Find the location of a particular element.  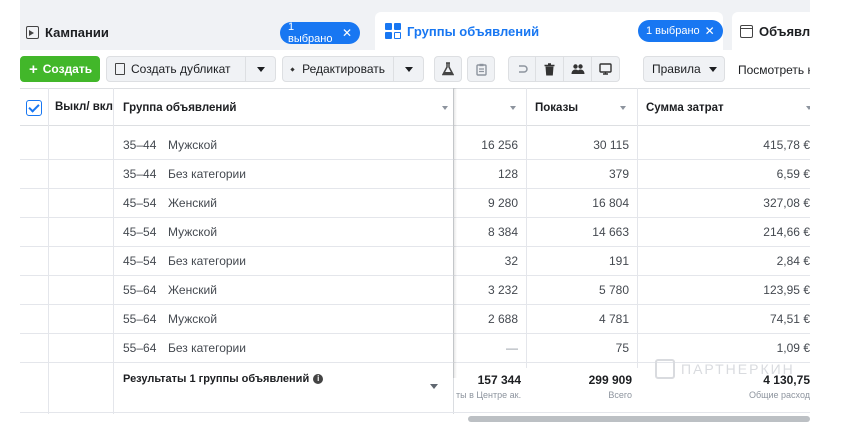

watermark-text: ПАРТНЕРКИН is located at coordinates (738, 369).